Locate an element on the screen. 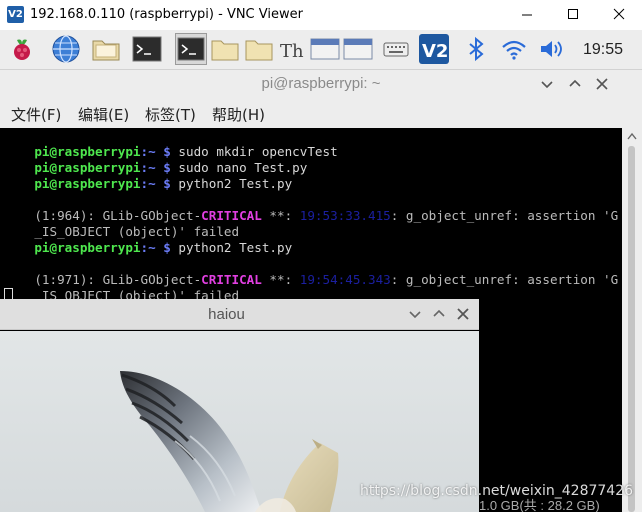 Image resolution: width=642 pixels, height=512 pixels. thonny-icon: Th is located at coordinates (292, 51).